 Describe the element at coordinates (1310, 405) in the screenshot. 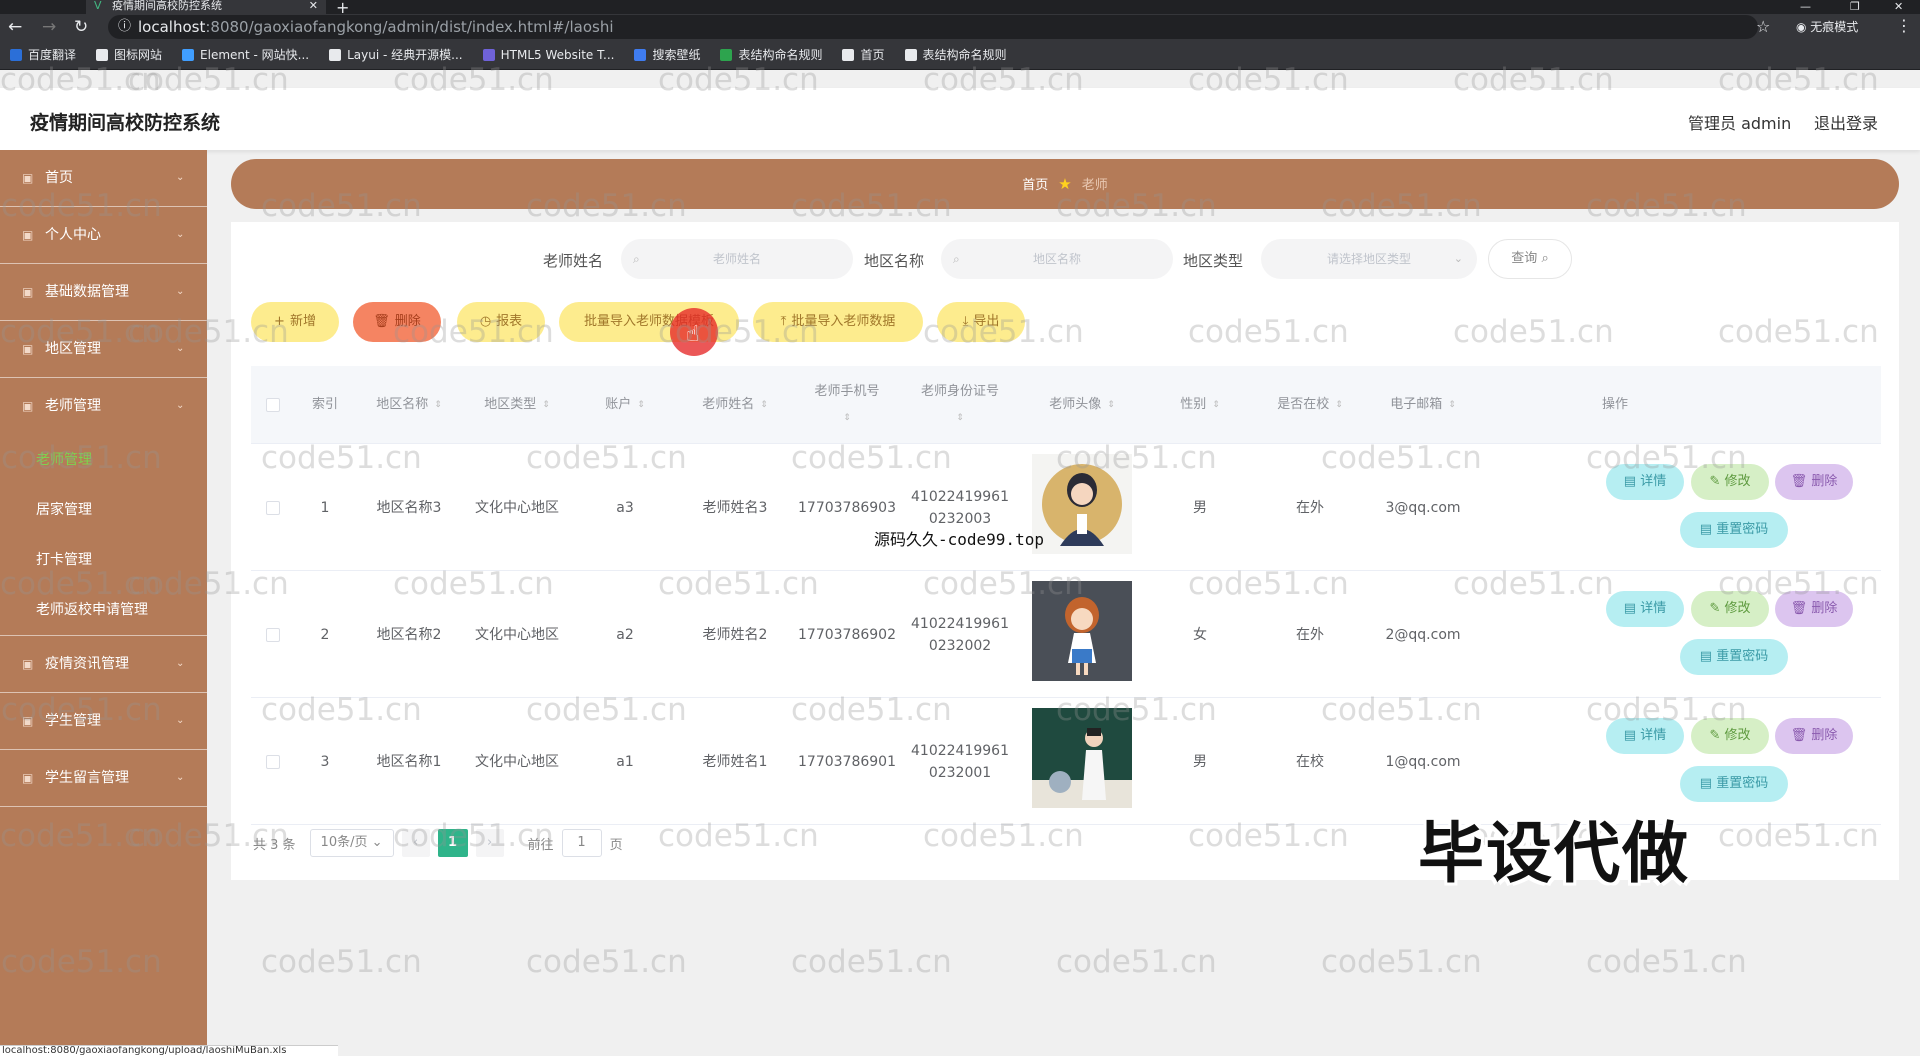

I see `col-on-campus: 是否在校 ⇕` at that location.